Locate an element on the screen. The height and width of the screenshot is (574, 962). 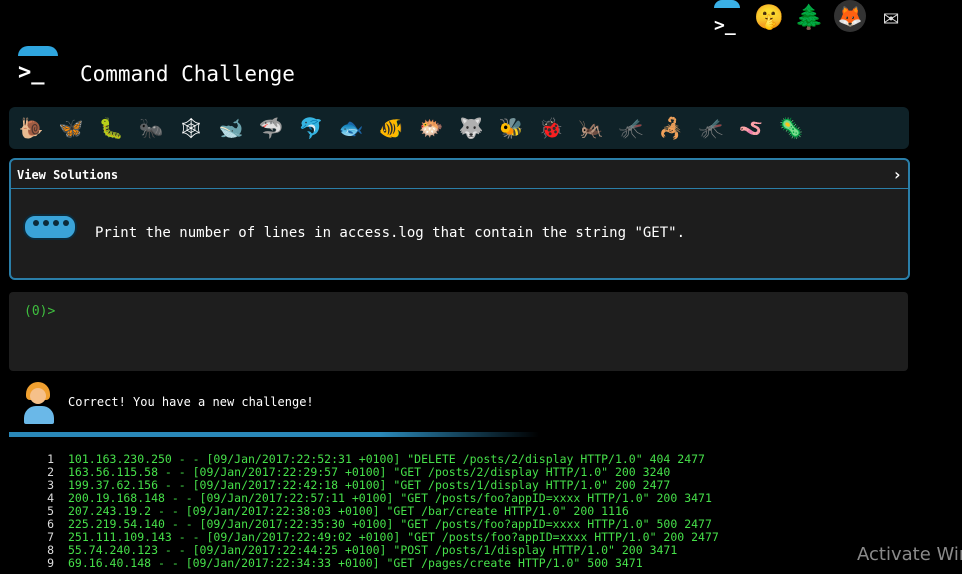
creature-icon: 🕸 is located at coordinates (191, 128).